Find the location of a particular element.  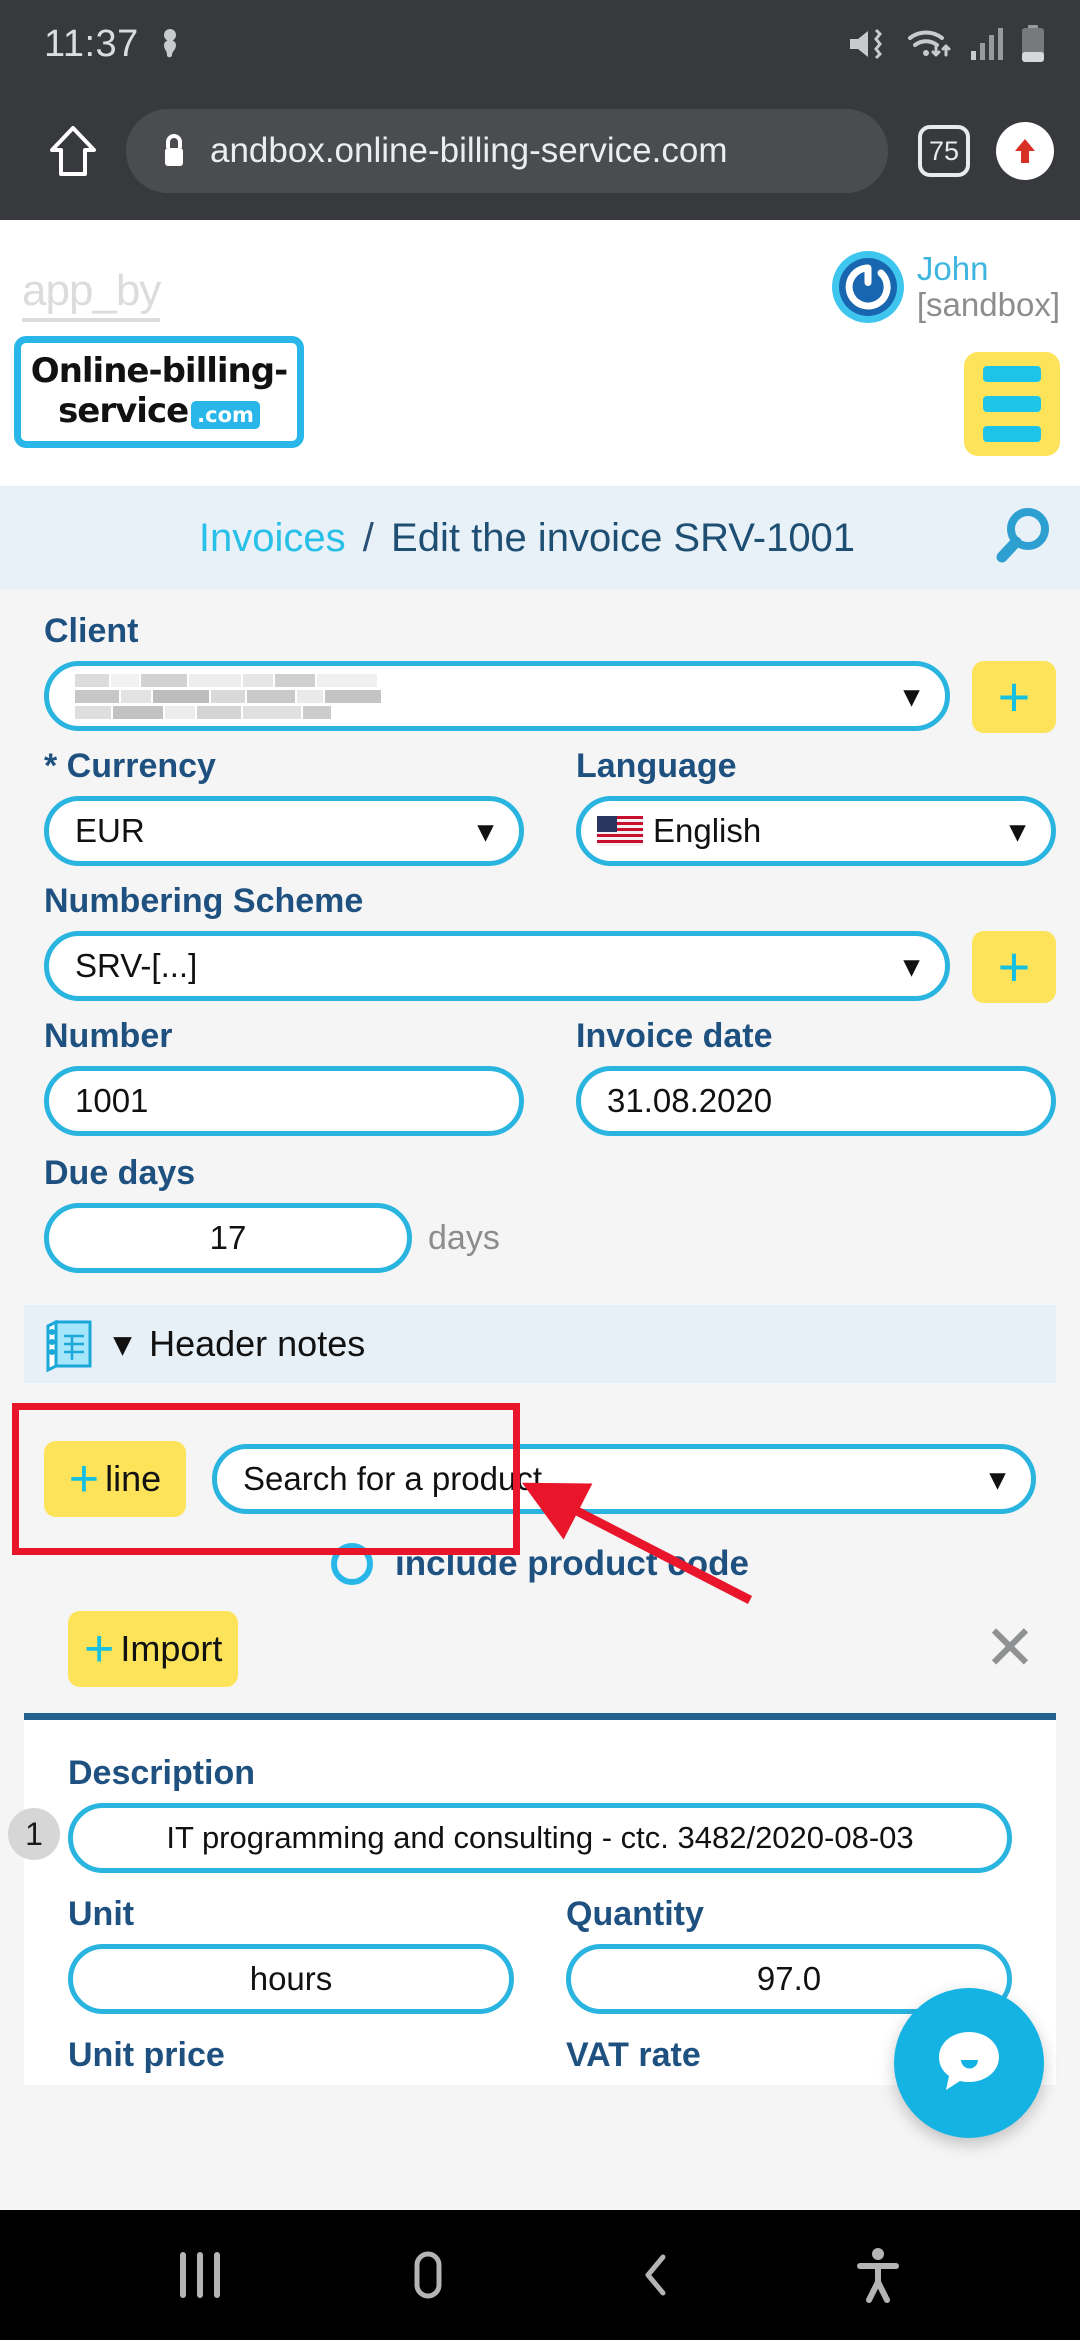

add-client-button: + is located at coordinates (1014, 697).